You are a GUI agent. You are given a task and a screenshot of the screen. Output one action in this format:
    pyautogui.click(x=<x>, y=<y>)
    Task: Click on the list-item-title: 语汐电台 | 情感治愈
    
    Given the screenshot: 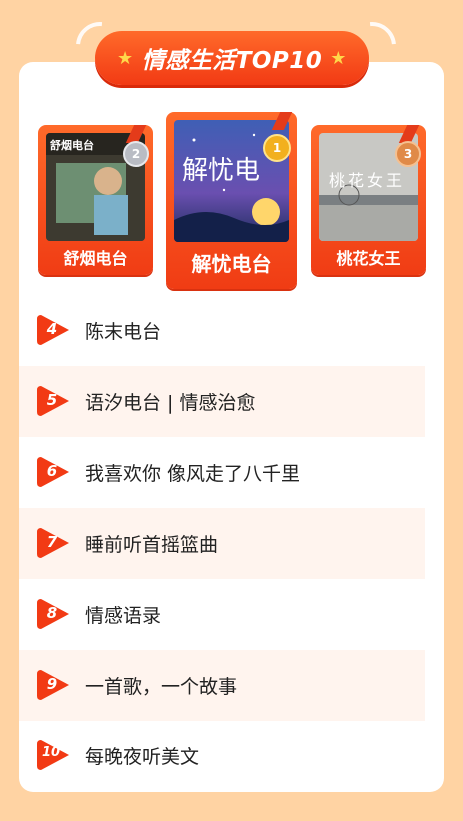 What is the action you would take?
    pyautogui.click(x=170, y=403)
    